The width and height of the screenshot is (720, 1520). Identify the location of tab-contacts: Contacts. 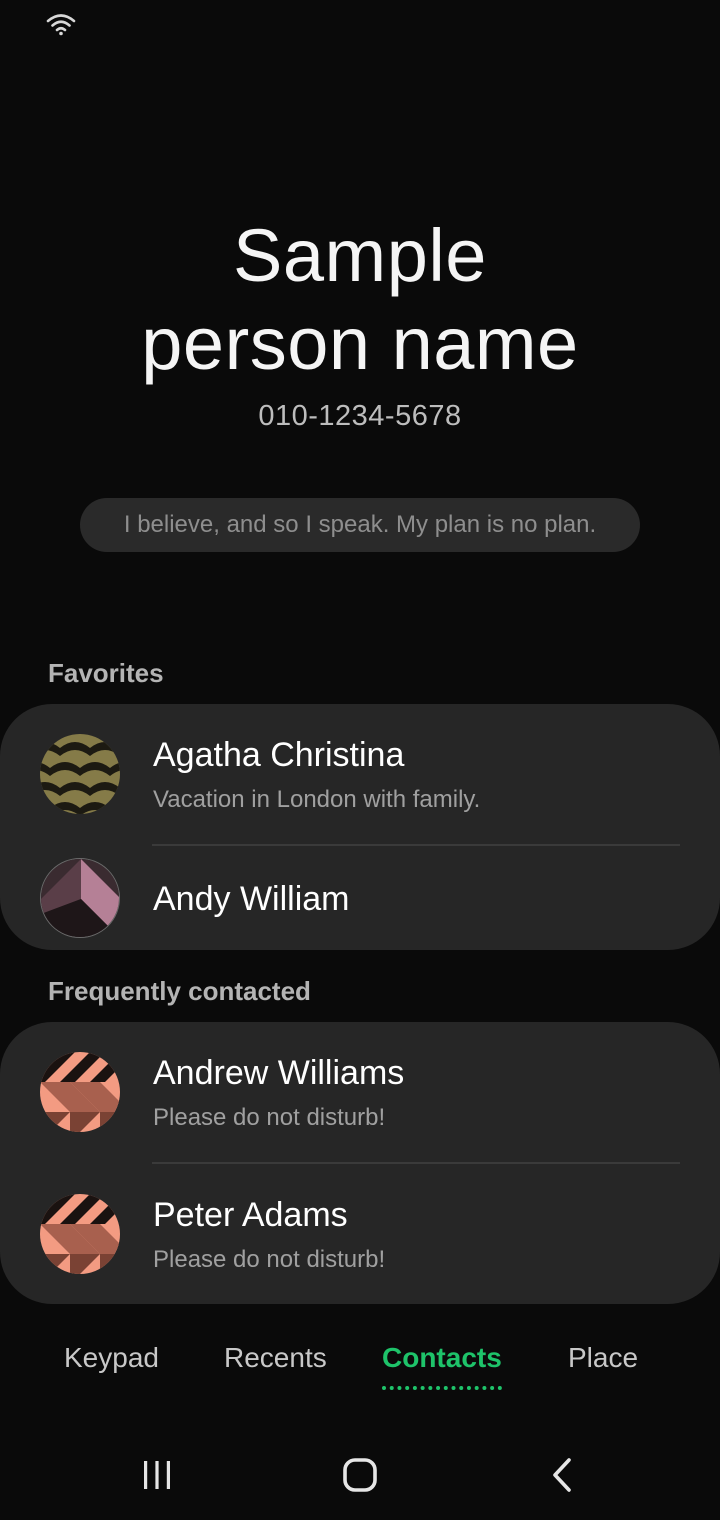
(442, 1366).